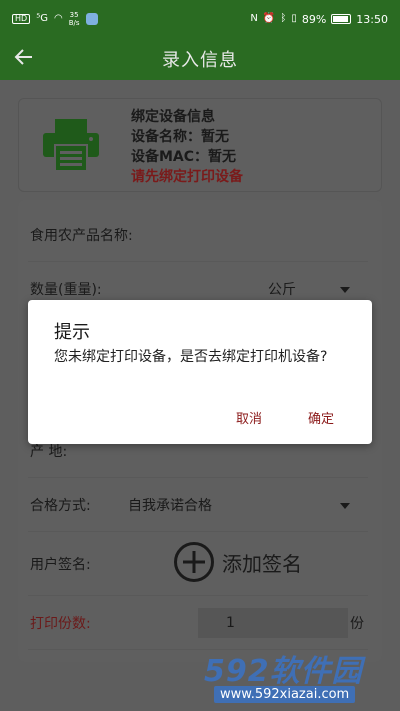 The width and height of the screenshot is (400, 711). I want to click on add-signature-button: 添加签名, so click(238, 562).